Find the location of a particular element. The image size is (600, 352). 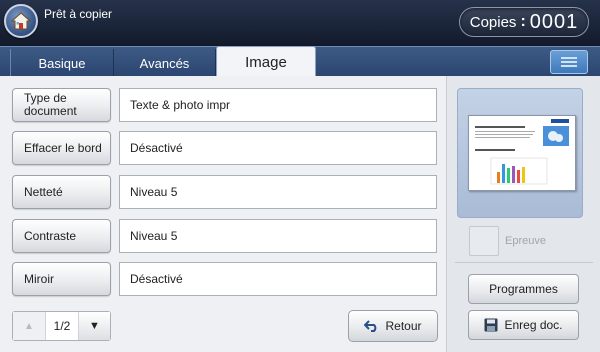

page-up-button: ▲ is located at coordinates (29, 326).